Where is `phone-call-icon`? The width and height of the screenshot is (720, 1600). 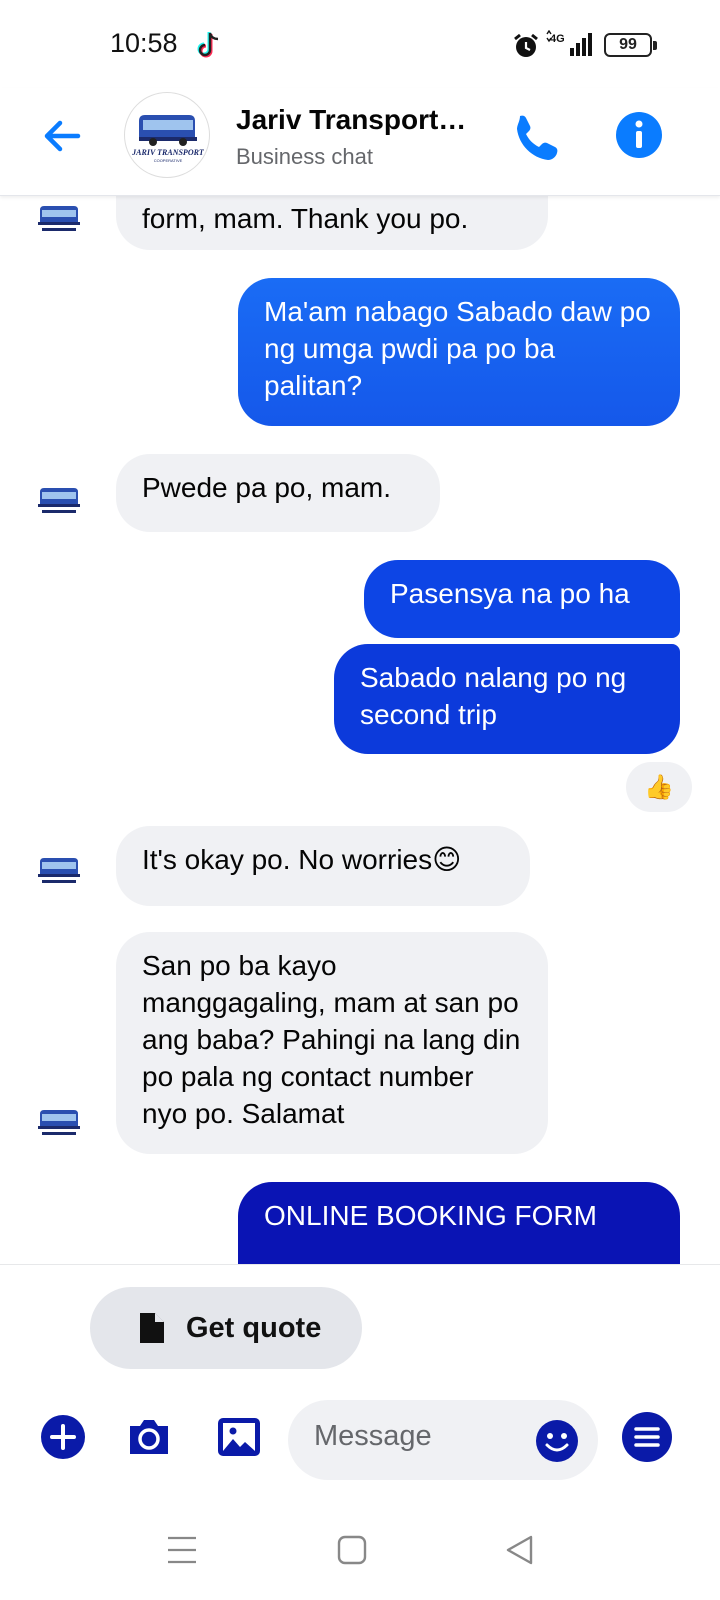 phone-call-icon is located at coordinates (532, 136).